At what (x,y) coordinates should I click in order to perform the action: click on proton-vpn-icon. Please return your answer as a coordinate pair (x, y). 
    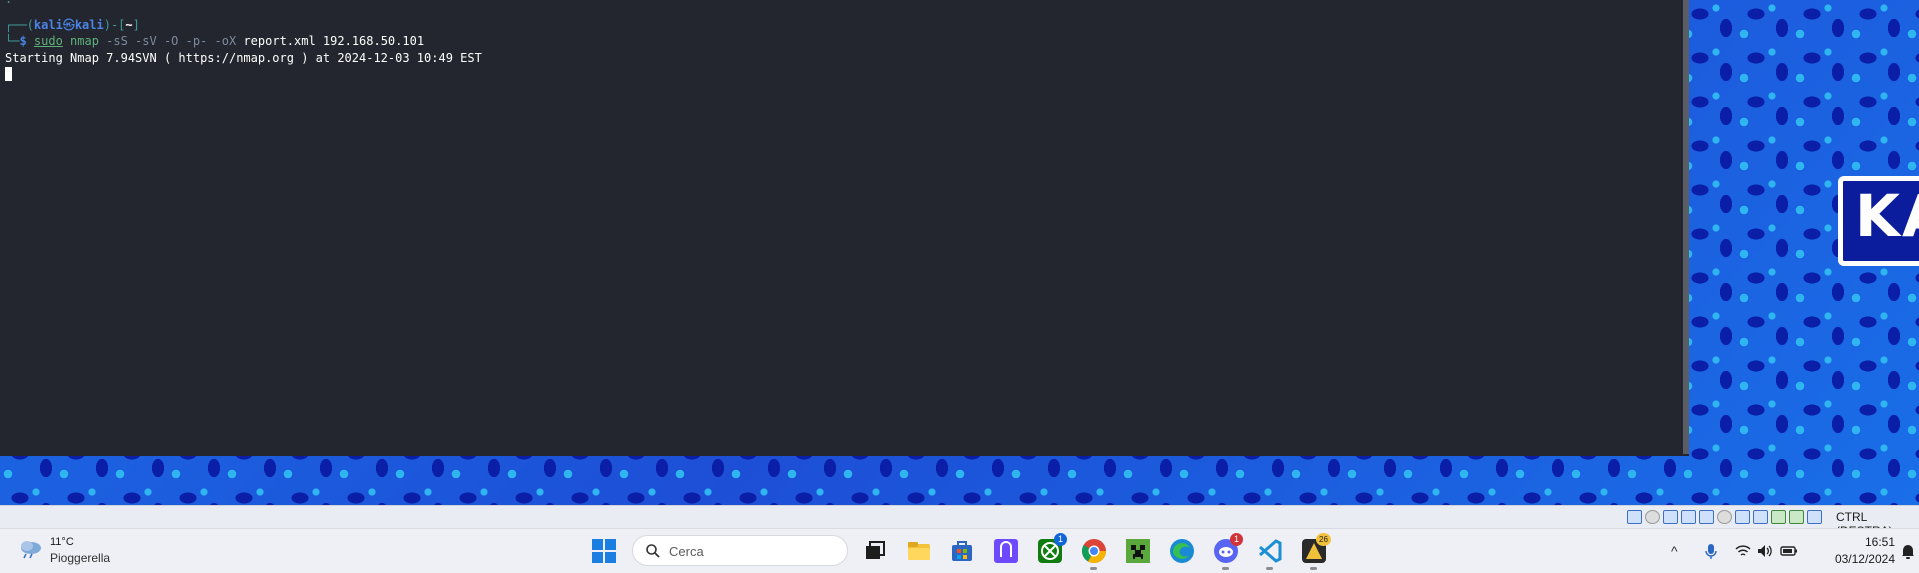
    Looking at the image, I should click on (1006, 551).